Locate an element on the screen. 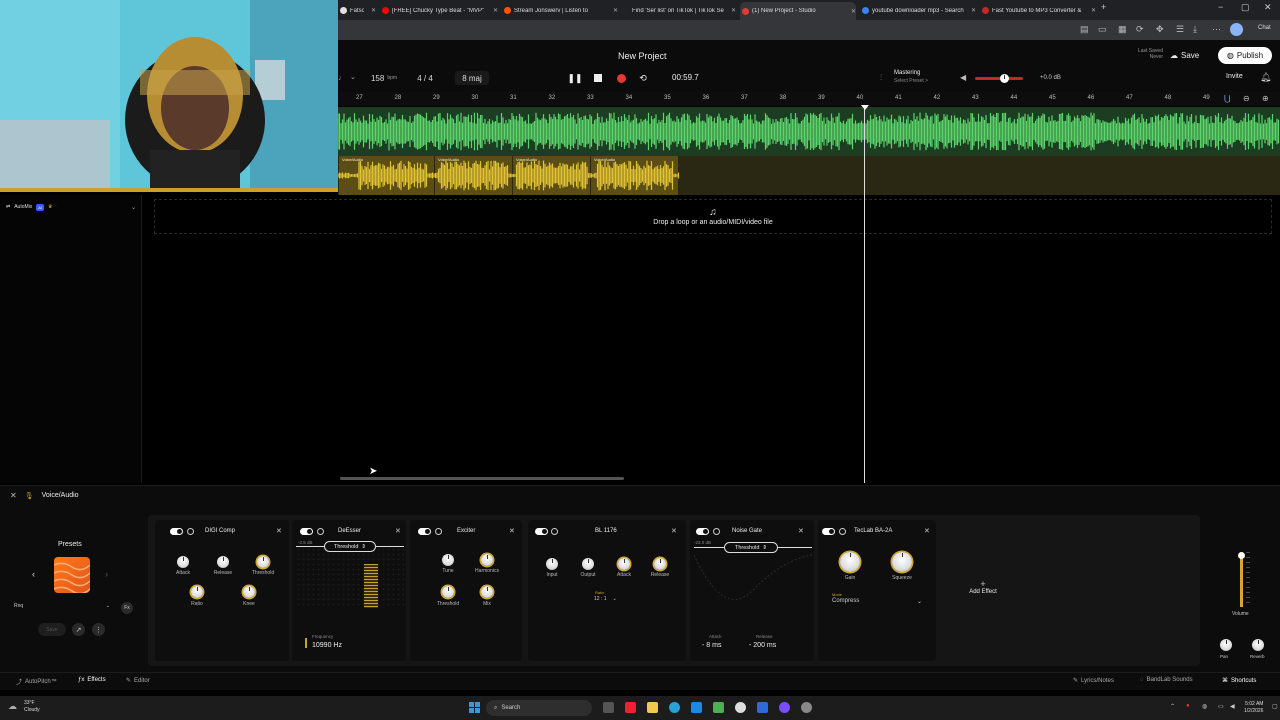 This screenshot has width=1280, height=720. preset-thumbnail is located at coordinates (72, 575).